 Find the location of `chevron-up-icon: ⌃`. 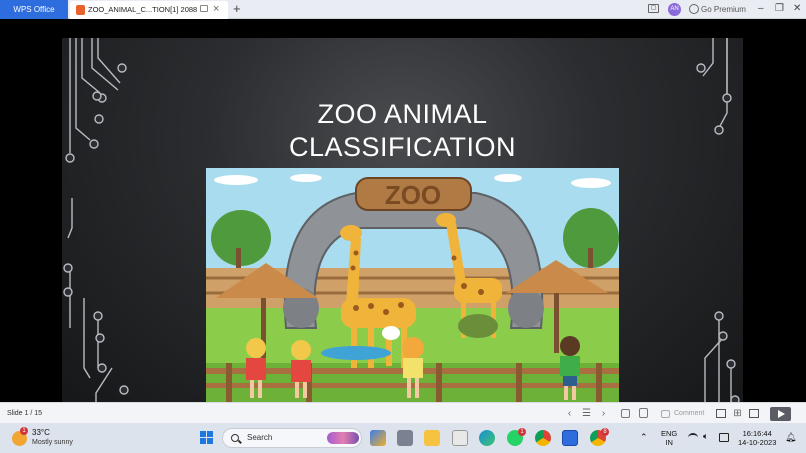

chevron-up-icon: ⌃ is located at coordinates (644, 437).